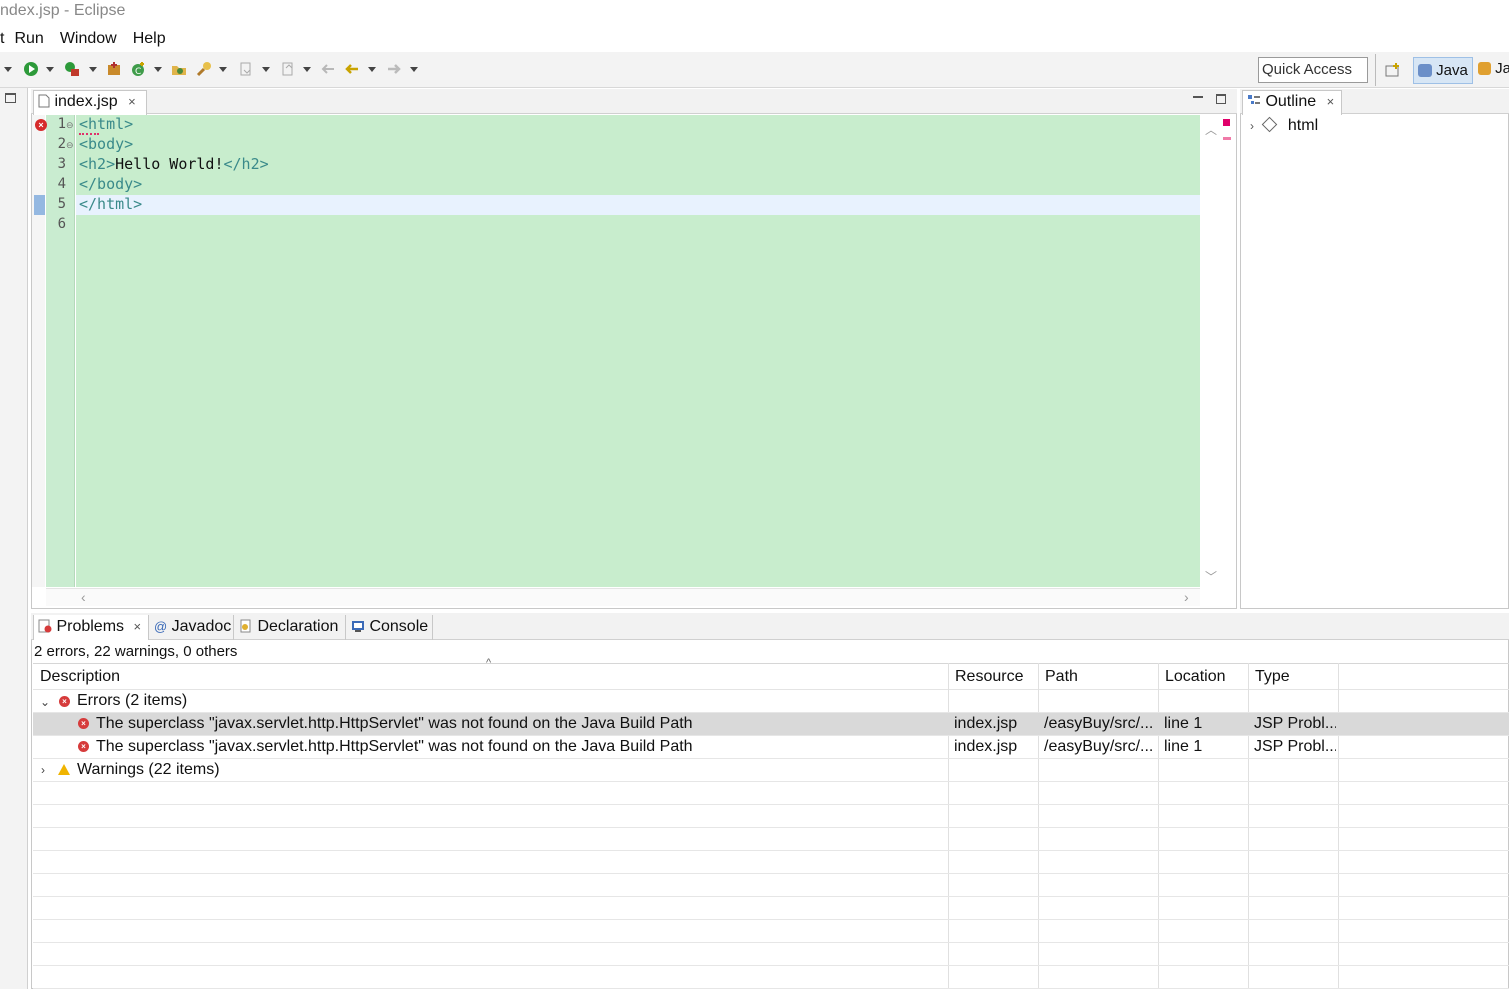 This screenshot has width=1509, height=989. What do you see at coordinates (136, 651) in the screenshot?
I see `problems-summary: 2 errors, 22 warnings, 0 others` at bounding box center [136, 651].